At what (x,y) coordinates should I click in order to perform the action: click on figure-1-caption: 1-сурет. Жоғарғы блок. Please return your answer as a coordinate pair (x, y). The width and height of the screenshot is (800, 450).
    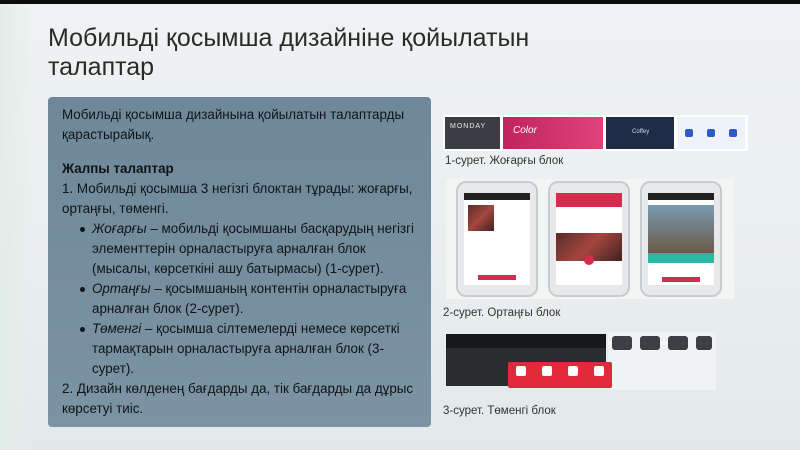
    Looking at the image, I should click on (504, 161).